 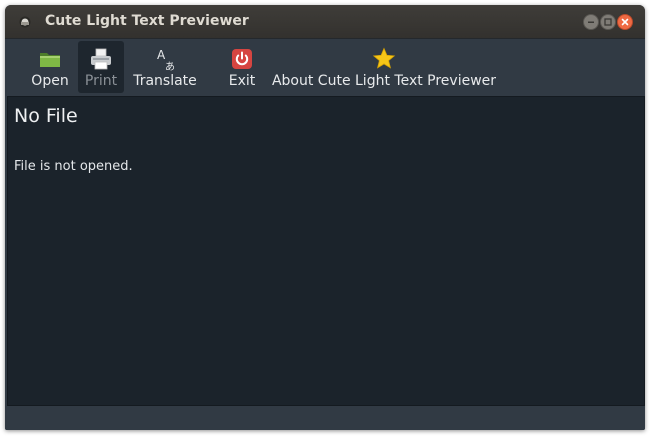 What do you see at coordinates (46, 116) in the screenshot?
I see `document-title: No File` at bounding box center [46, 116].